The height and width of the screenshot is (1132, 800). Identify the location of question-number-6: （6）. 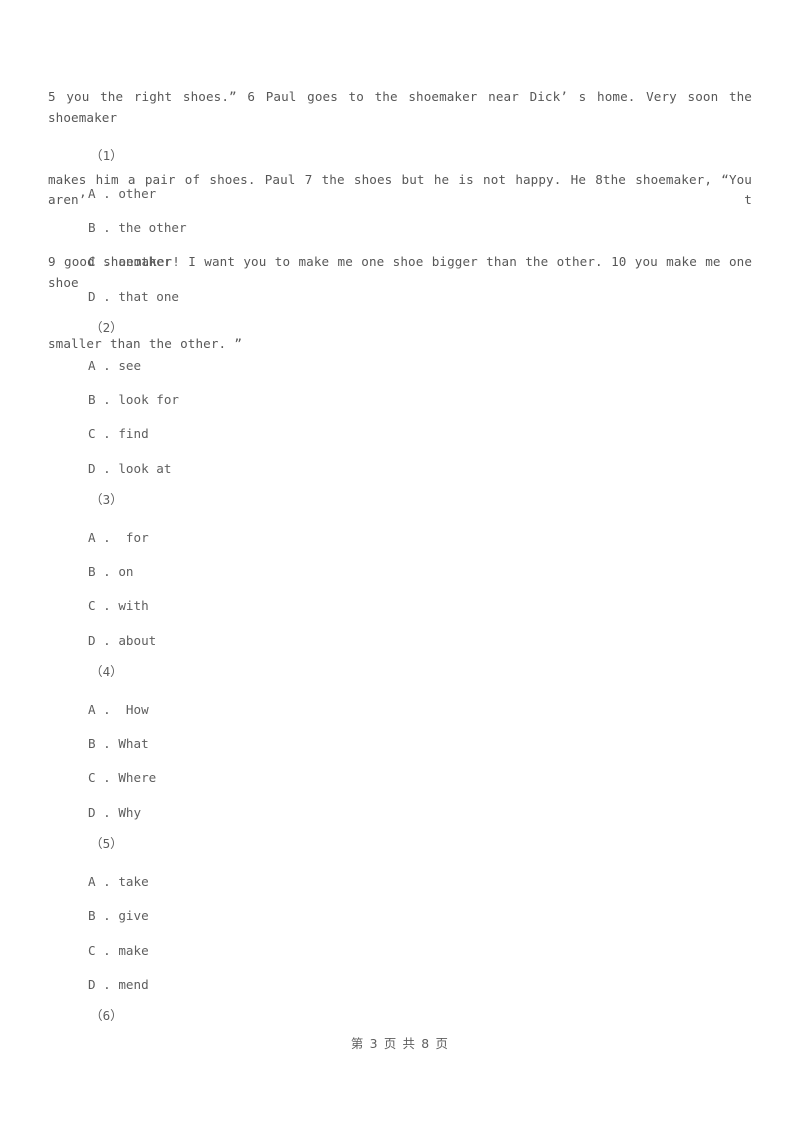
(106, 1015).